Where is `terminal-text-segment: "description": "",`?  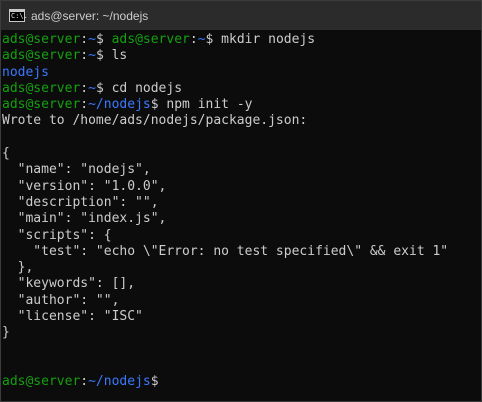
terminal-text-segment: "description": "", is located at coordinates (80, 202).